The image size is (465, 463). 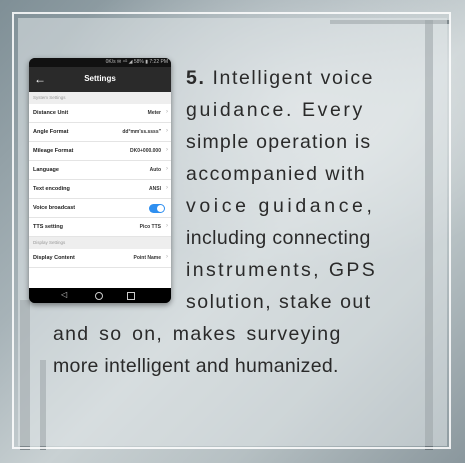 I want to click on setting-label: Voice broadcast, so click(x=54, y=208).